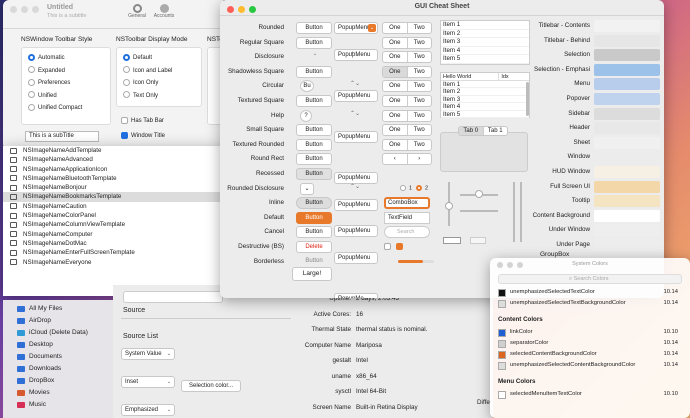 This screenshot has width=690, height=418. What do you see at coordinates (306, 115) in the screenshot?
I see `help-button: ?` at bounding box center [306, 115].